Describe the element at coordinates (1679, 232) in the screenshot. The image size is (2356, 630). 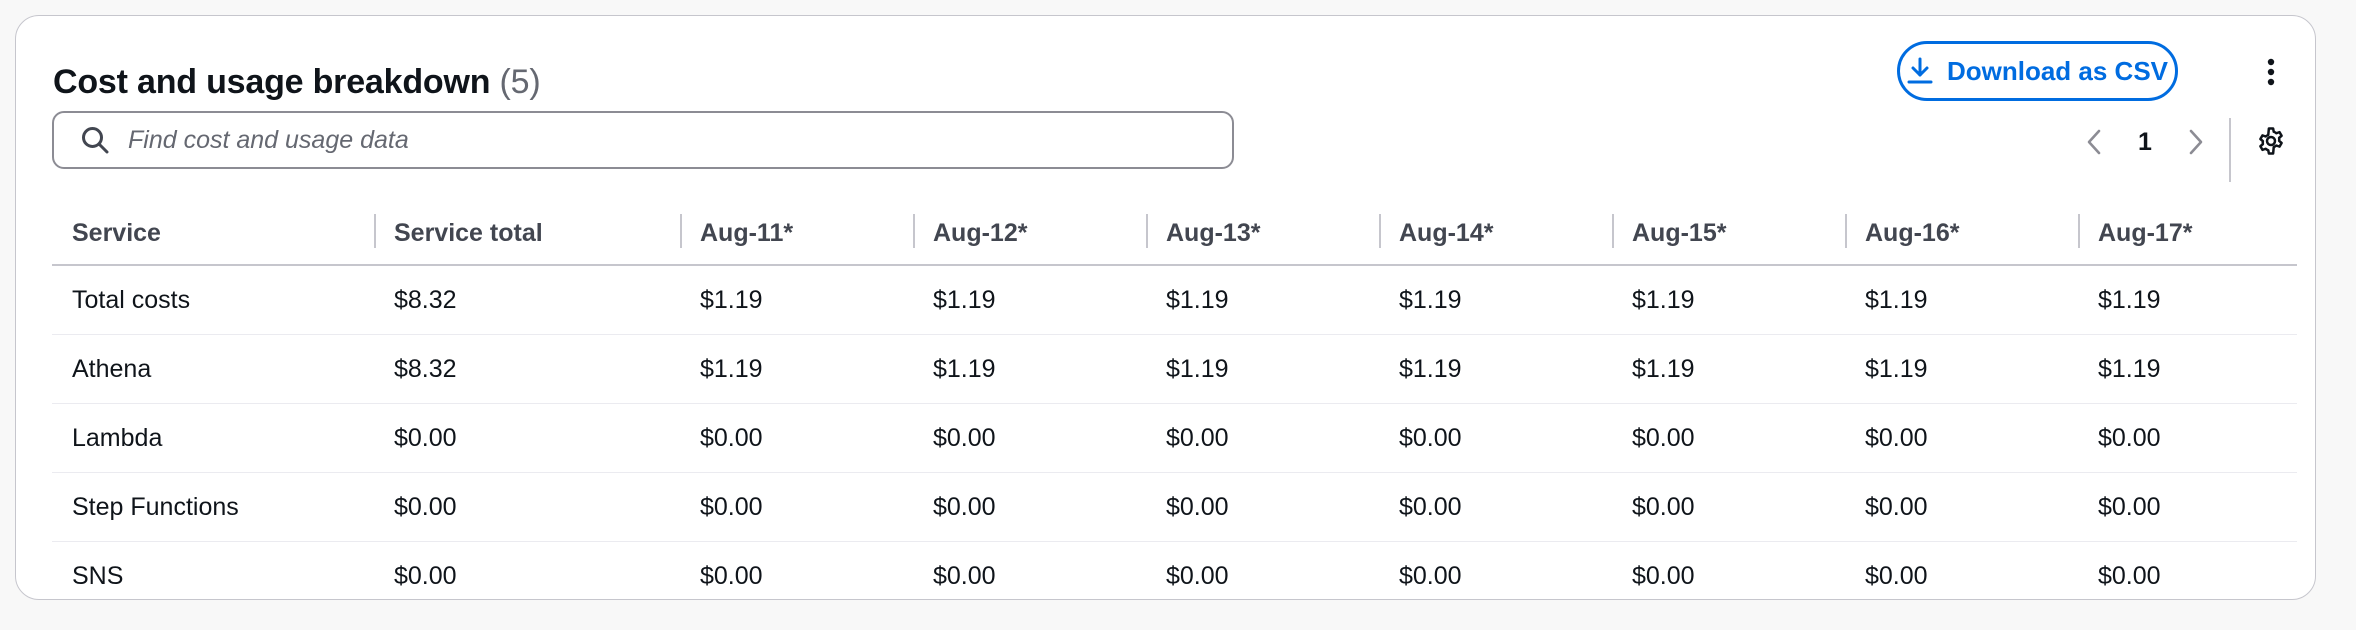
I see `column-header-label: Aug-15*` at that location.